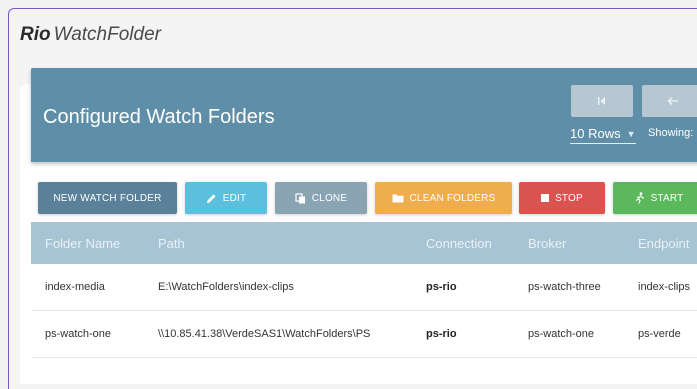 Image resolution: width=697 pixels, height=389 pixels. What do you see at coordinates (659, 334) in the screenshot?
I see `cell-endpoint: ps-verde` at bounding box center [659, 334].